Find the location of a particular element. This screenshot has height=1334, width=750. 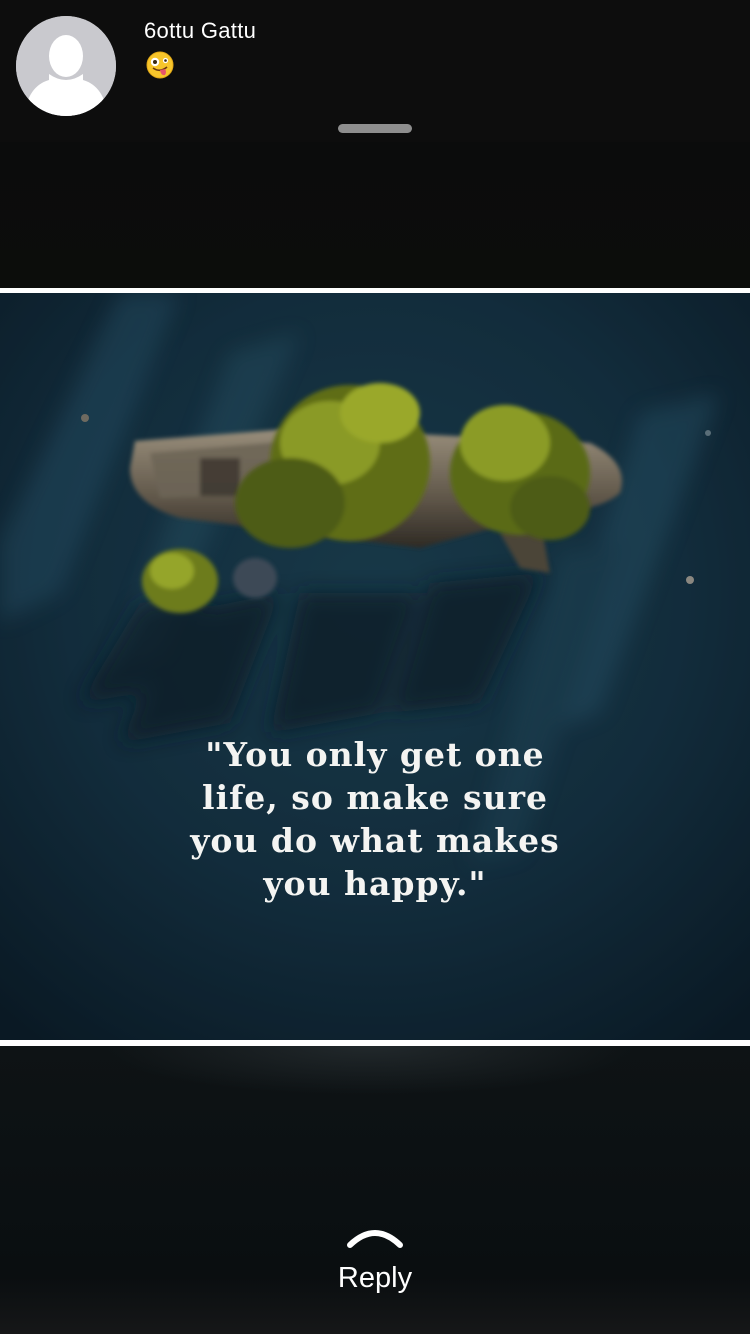

reply-button: Reply is located at coordinates (375, 1278).